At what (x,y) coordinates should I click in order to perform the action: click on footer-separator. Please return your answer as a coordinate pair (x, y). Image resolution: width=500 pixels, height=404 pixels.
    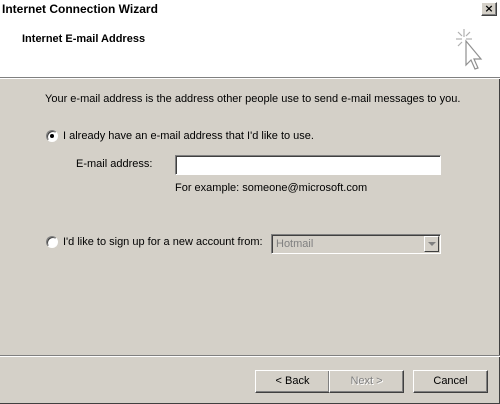
    Looking at the image, I should click on (250, 356).